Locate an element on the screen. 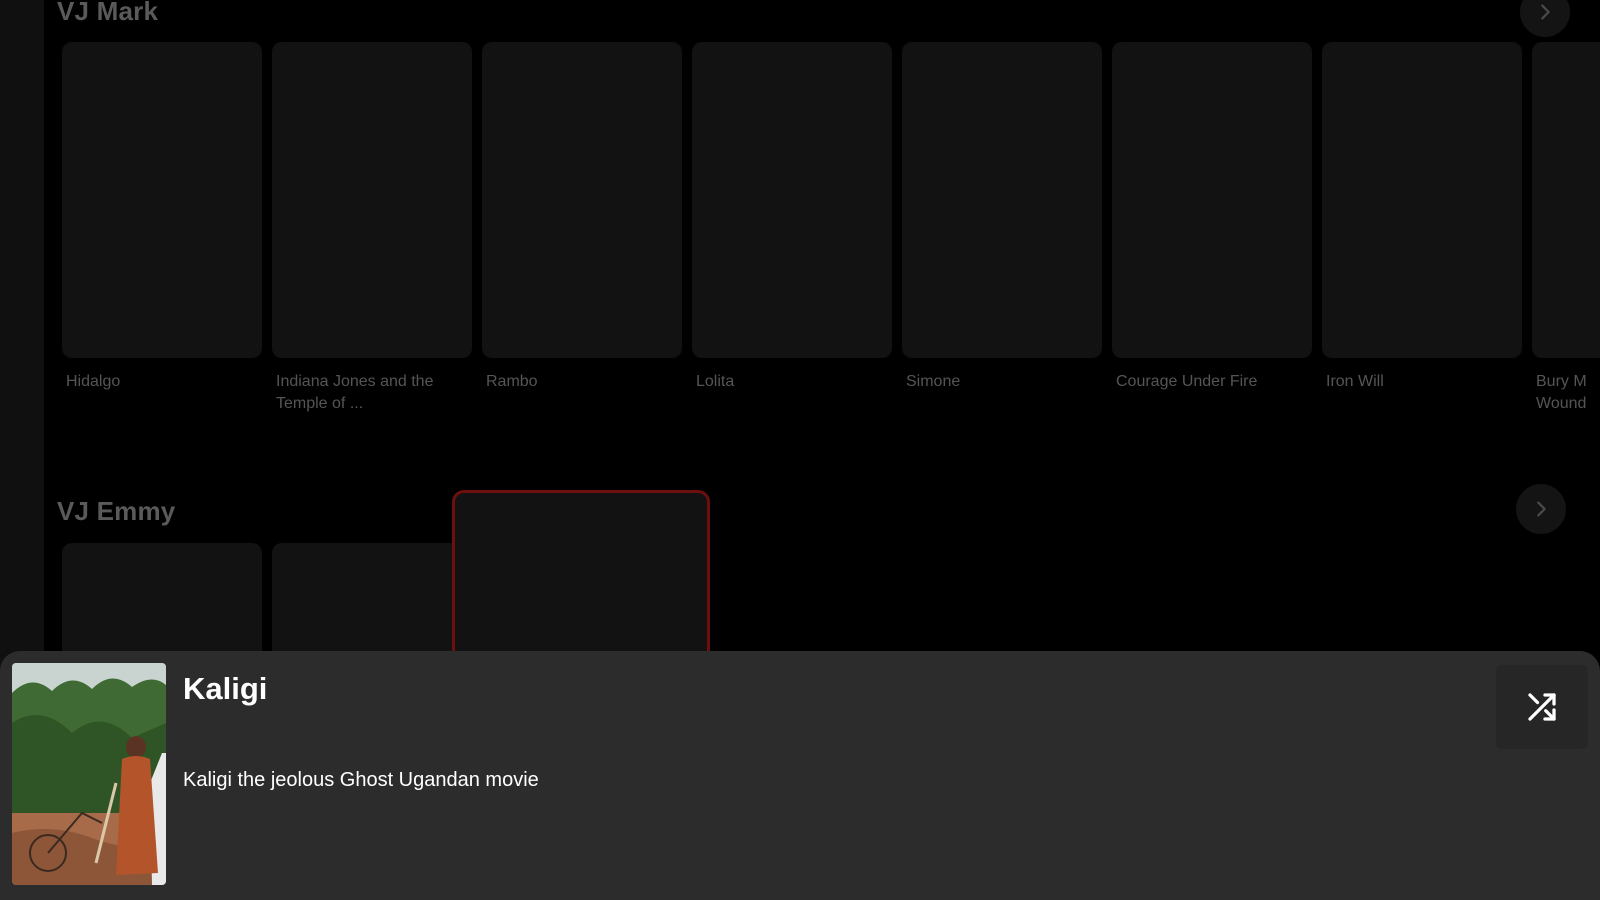 This screenshot has height=900, width=1600. movie-card-partial: Bury M Wound is located at coordinates (1566, 228).